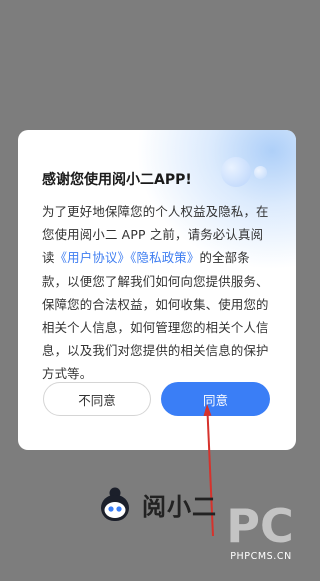  I want to click on watermark-text: PHPCMS.CN, so click(261, 556).